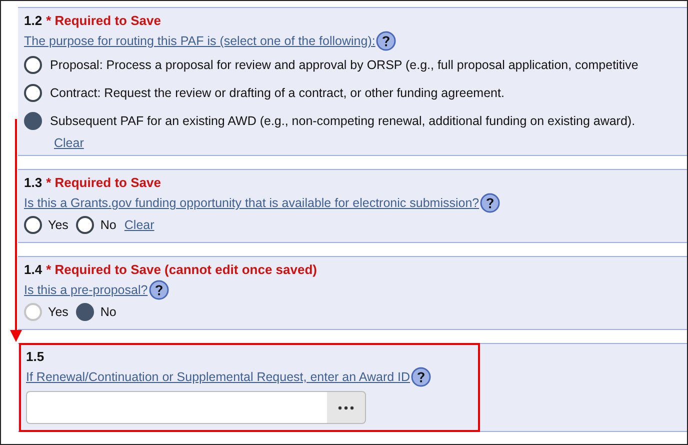 Image resolution: width=688 pixels, height=445 pixels. Describe the element at coordinates (33, 269) in the screenshot. I see `question-number: 1.4` at that location.